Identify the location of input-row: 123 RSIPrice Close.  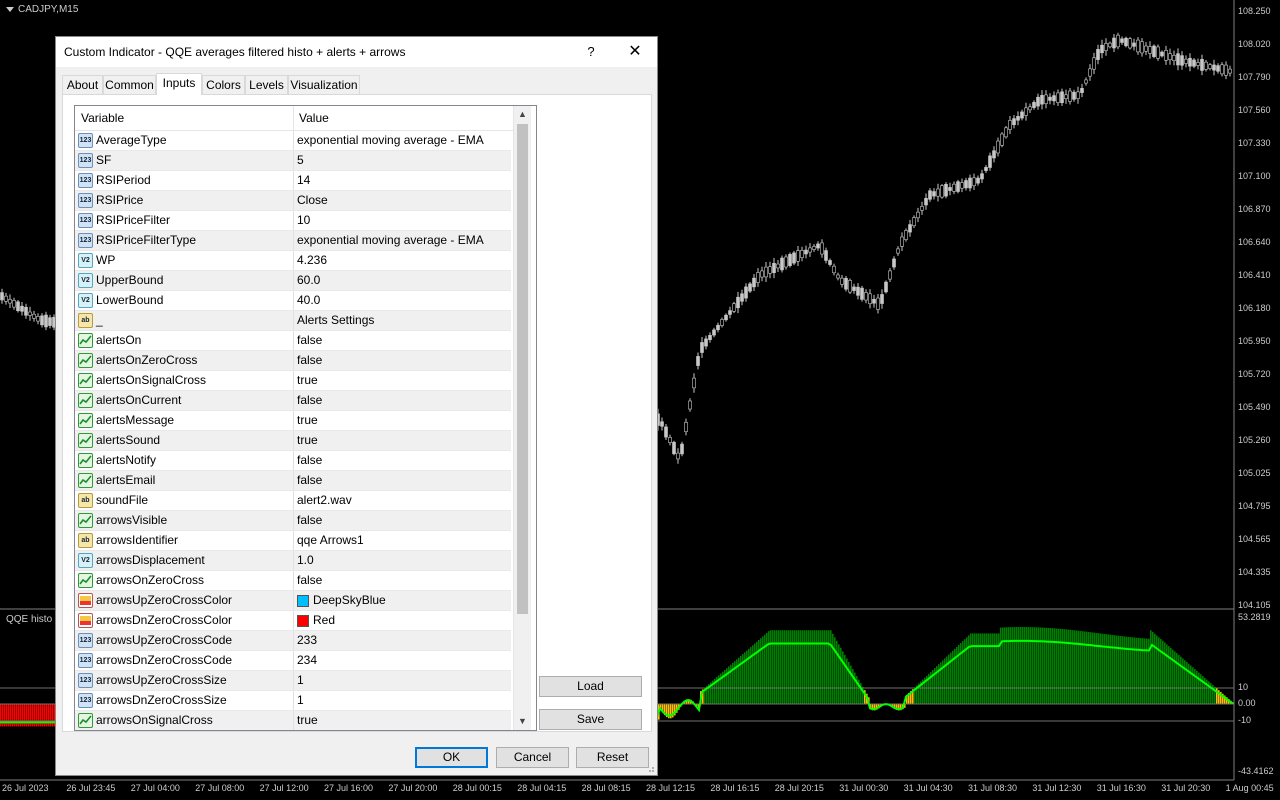
(293, 201).